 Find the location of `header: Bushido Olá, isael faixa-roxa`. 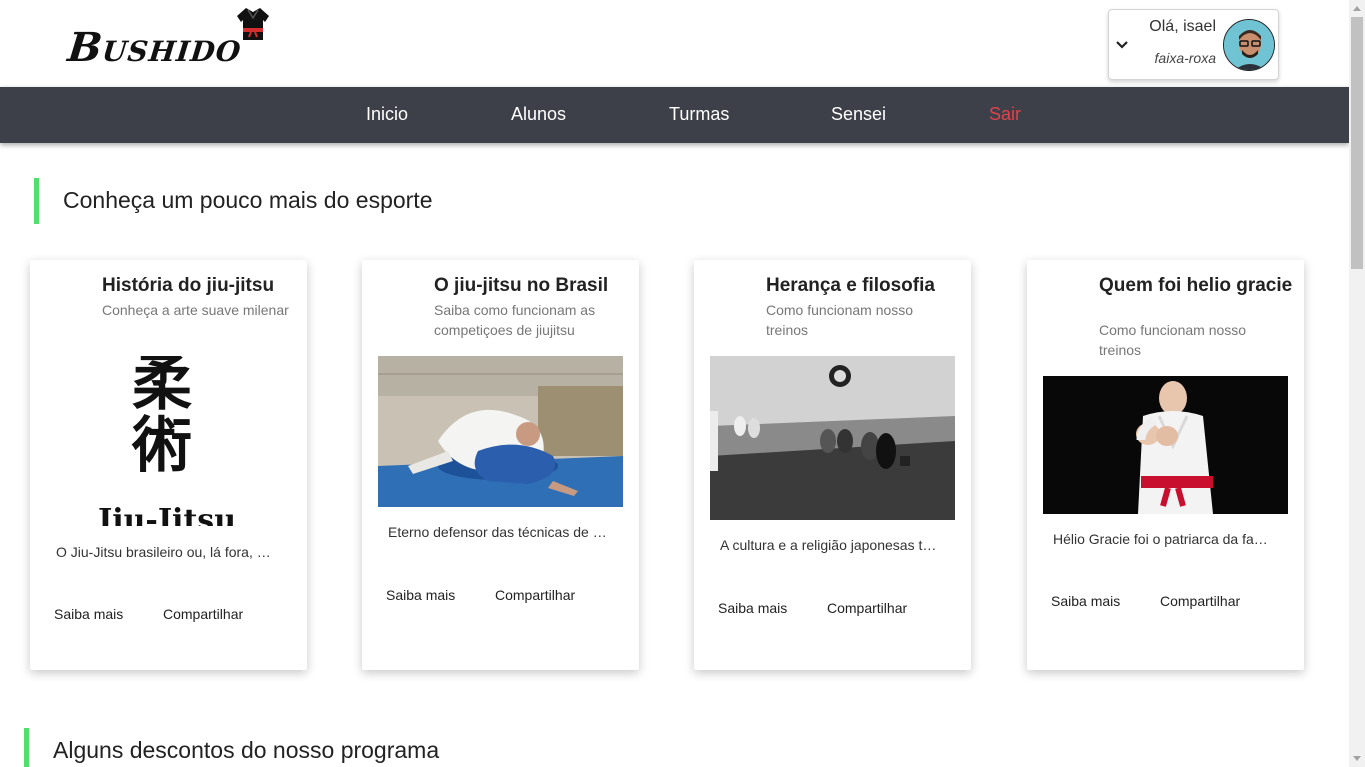

header: Bushido Olá, isael faixa-roxa is located at coordinates (674, 43).